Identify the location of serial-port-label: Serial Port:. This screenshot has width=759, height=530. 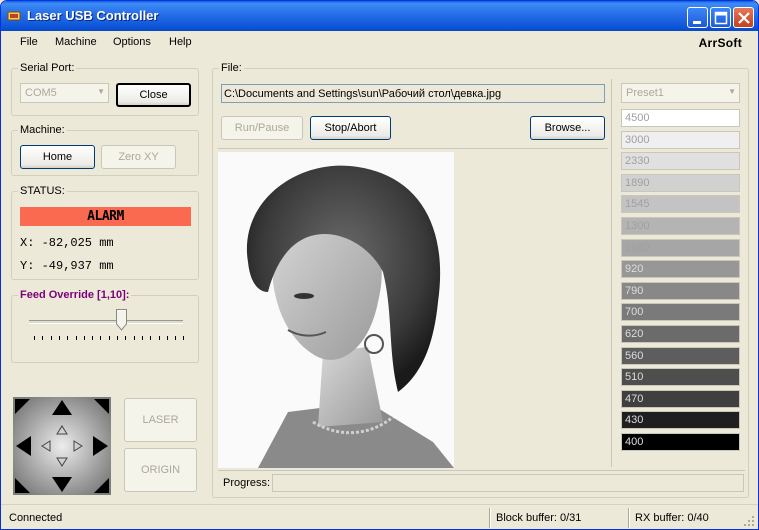
(47, 68).